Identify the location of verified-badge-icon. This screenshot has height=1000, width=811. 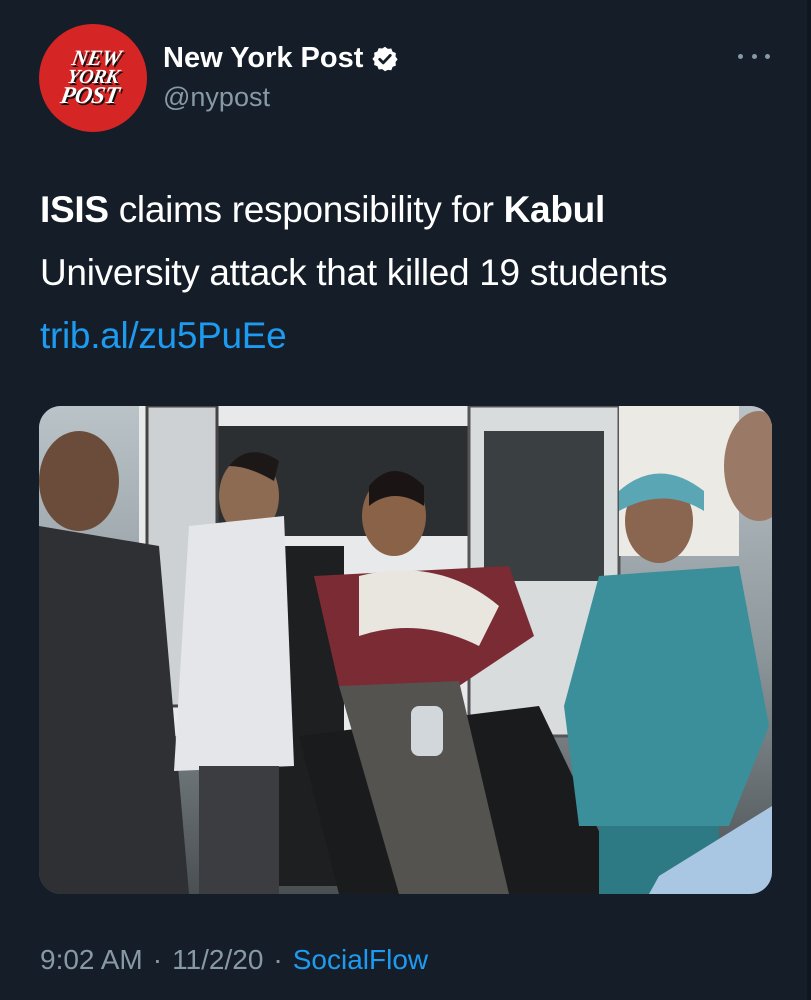
(385, 59).